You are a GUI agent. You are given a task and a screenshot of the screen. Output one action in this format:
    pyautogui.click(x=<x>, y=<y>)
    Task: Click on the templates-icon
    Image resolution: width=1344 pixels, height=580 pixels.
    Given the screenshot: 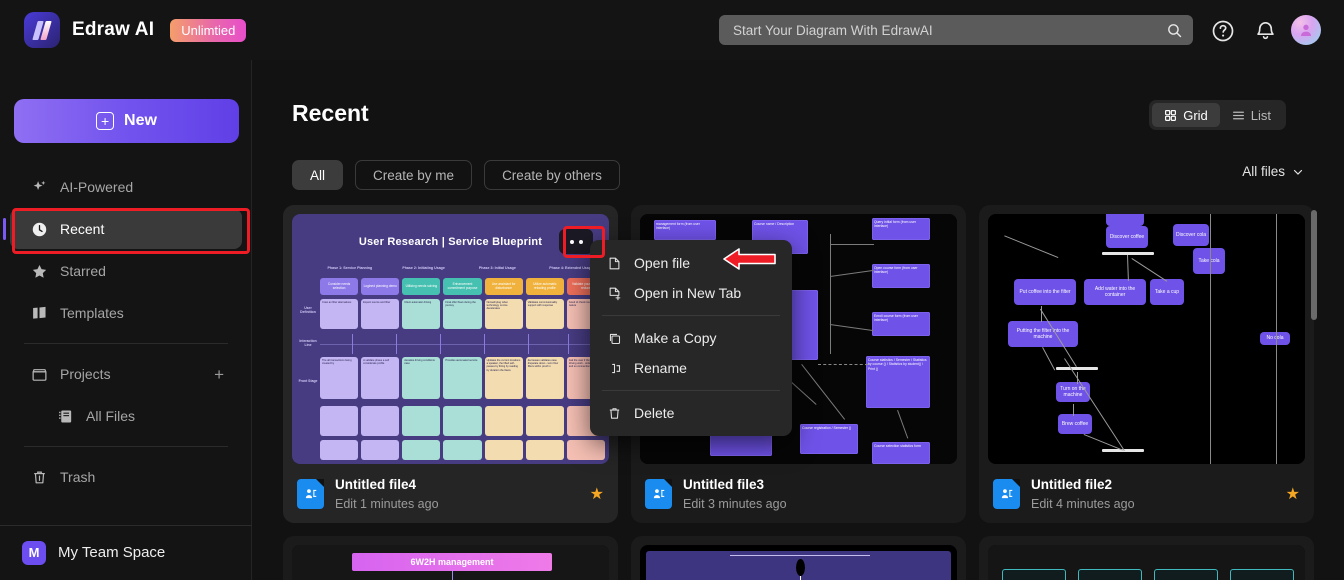 What is the action you would take?
    pyautogui.click(x=39, y=313)
    